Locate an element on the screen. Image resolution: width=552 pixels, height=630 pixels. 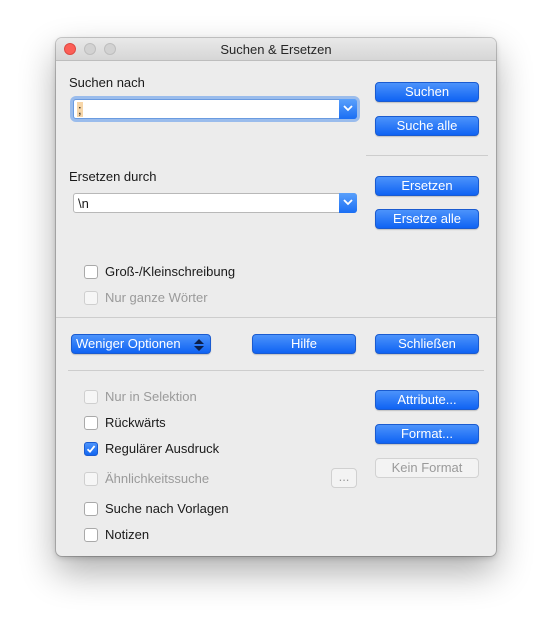
regex-label: Regulärer Ausdruck is located at coordinates (162, 448).